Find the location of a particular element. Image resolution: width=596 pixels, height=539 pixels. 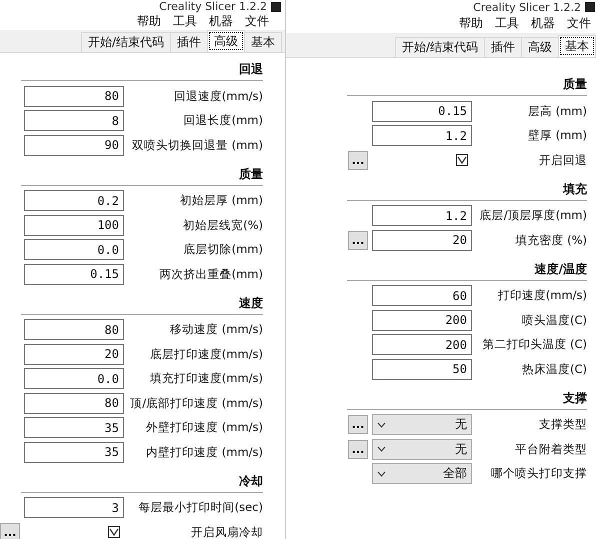

field-label: 每层最小打印时间(sec) is located at coordinates (200, 508).